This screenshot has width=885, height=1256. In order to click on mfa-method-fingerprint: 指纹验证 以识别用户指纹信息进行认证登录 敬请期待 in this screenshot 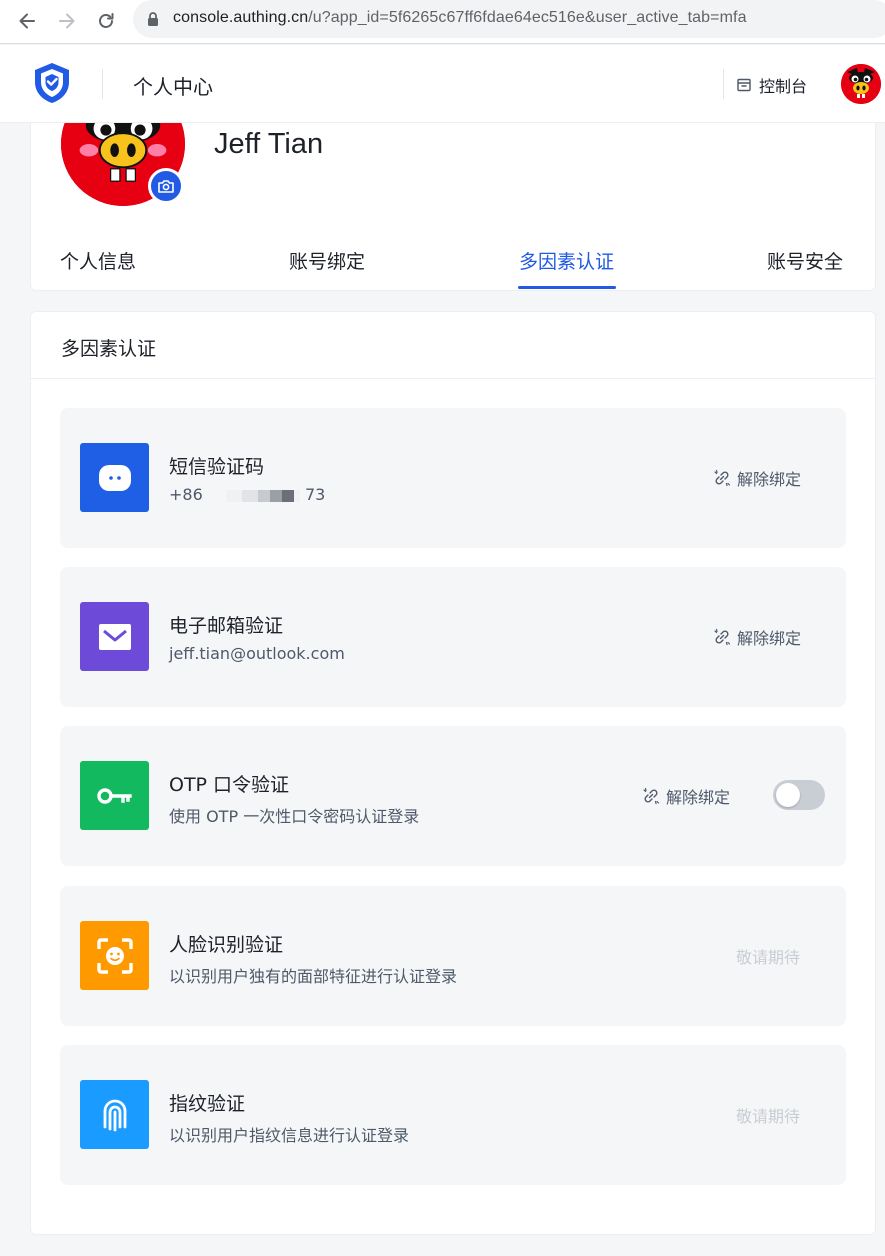, I will do `click(453, 1115)`.